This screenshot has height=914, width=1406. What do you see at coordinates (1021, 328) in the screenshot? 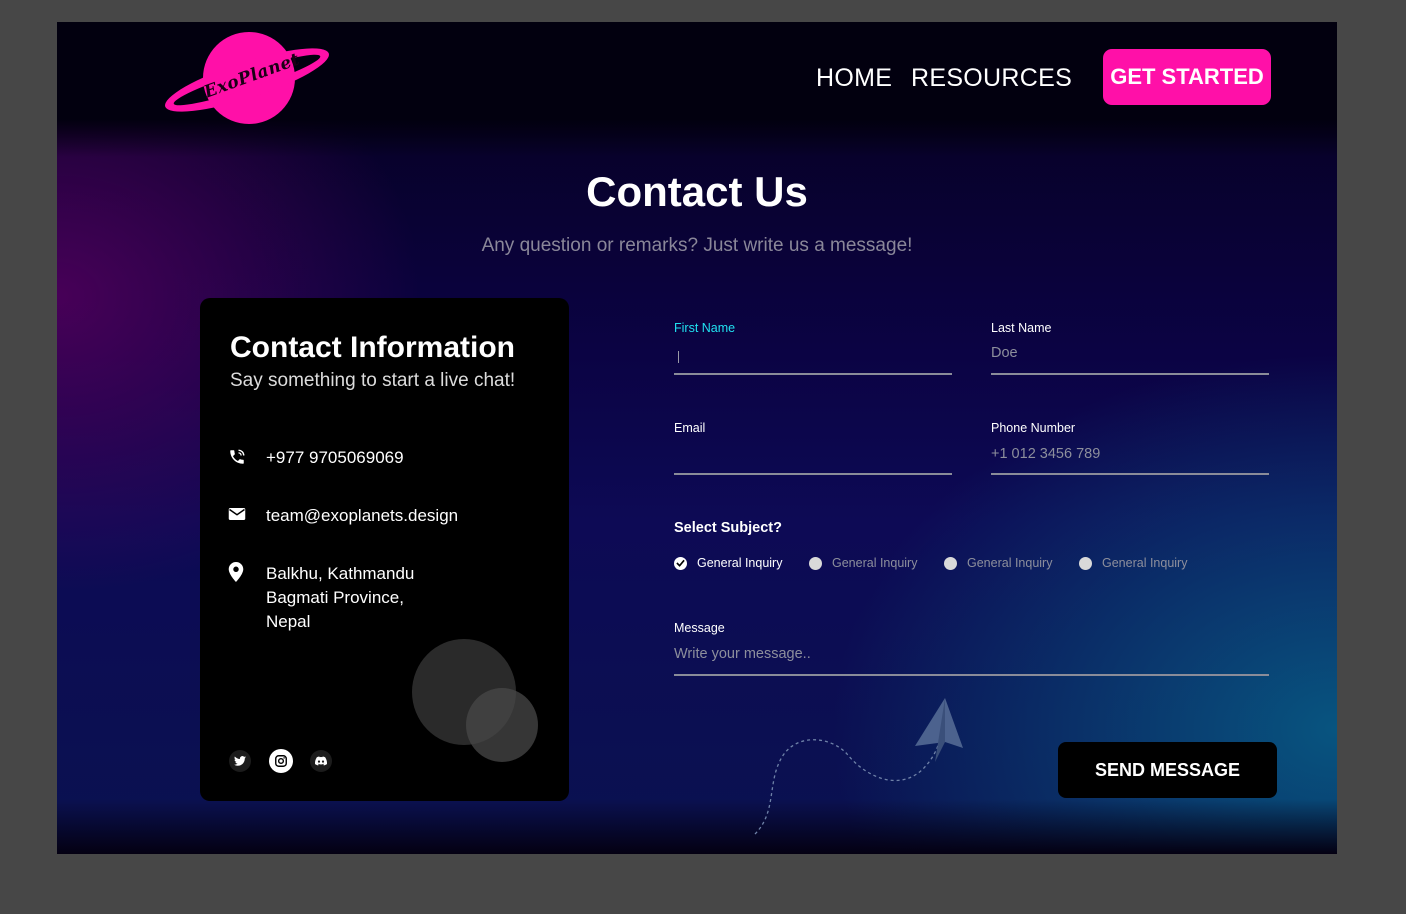
I see `last-name-label: Last Name` at bounding box center [1021, 328].